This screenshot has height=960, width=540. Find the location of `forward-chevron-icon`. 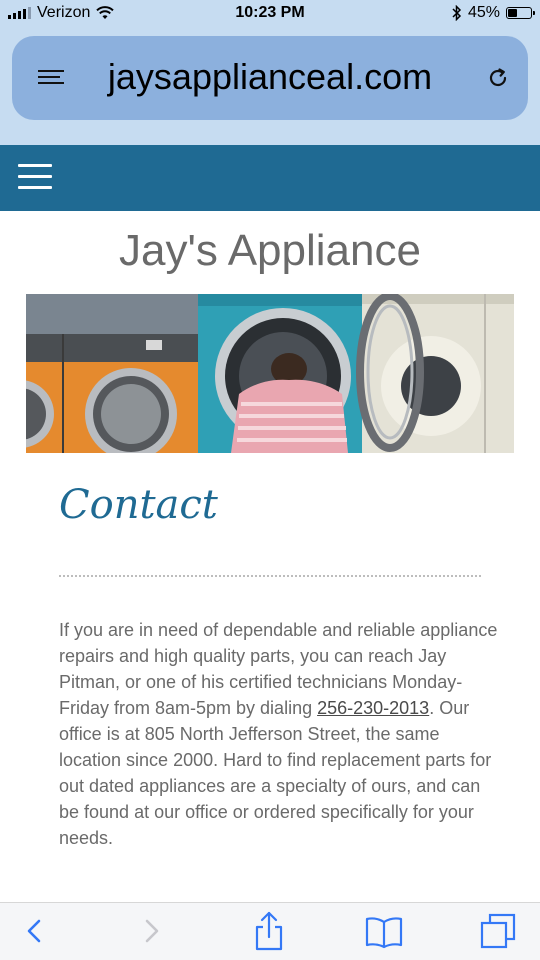

forward-chevron-icon is located at coordinates (152, 931).